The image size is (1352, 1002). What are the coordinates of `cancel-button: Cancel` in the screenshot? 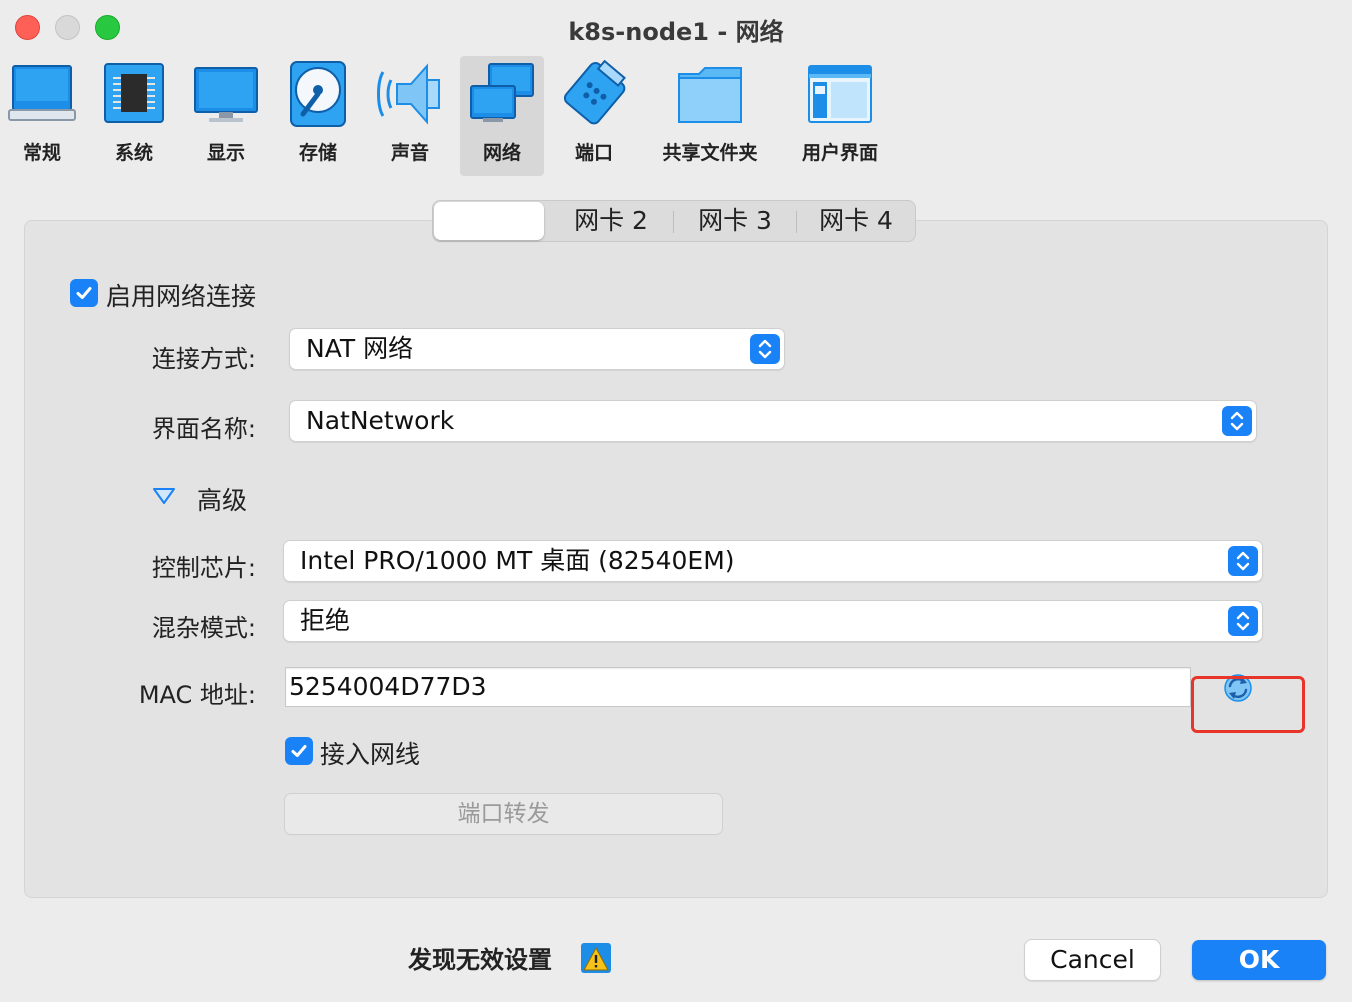 It's located at (1092, 960).